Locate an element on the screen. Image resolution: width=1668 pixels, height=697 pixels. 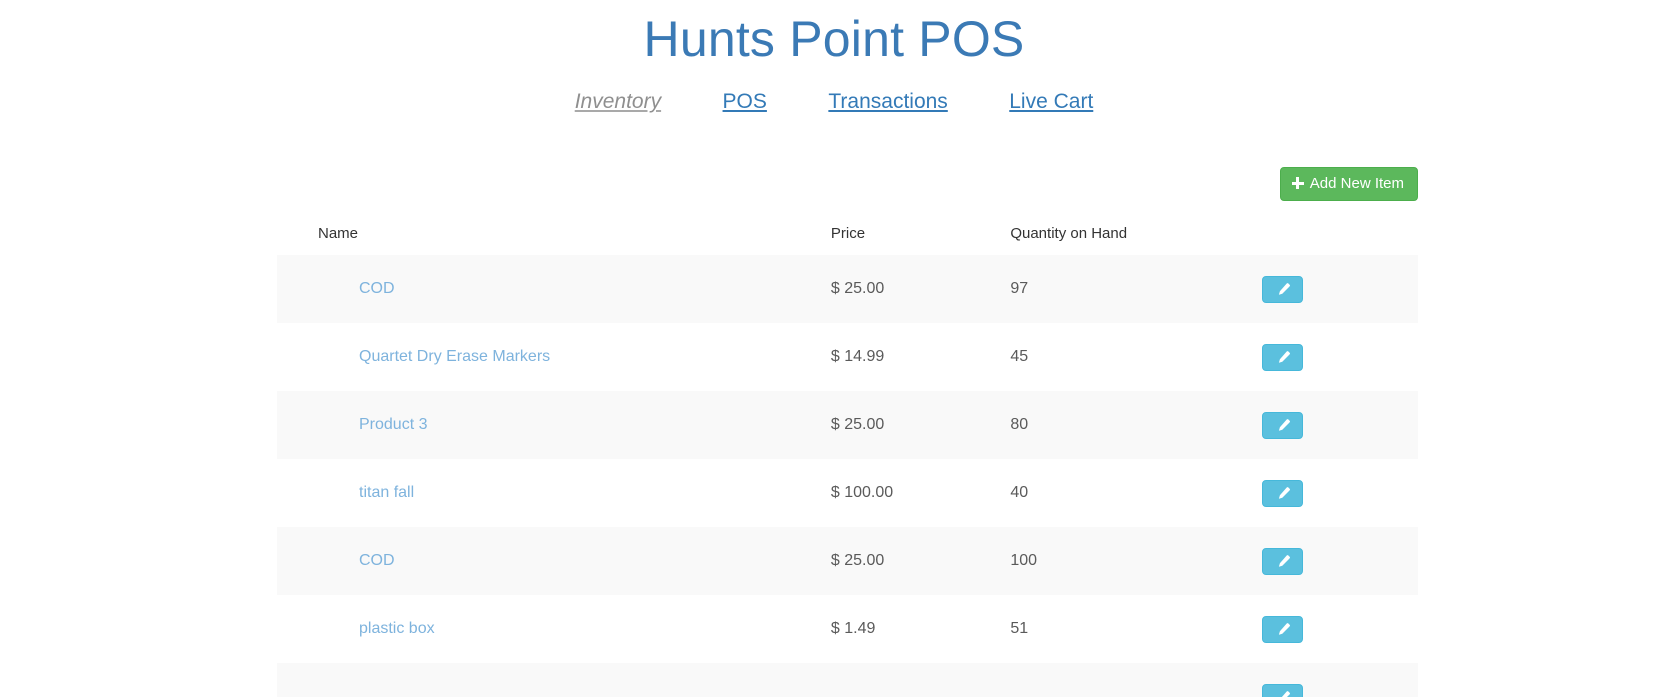
item-name-link: Product 3 is located at coordinates (393, 424).